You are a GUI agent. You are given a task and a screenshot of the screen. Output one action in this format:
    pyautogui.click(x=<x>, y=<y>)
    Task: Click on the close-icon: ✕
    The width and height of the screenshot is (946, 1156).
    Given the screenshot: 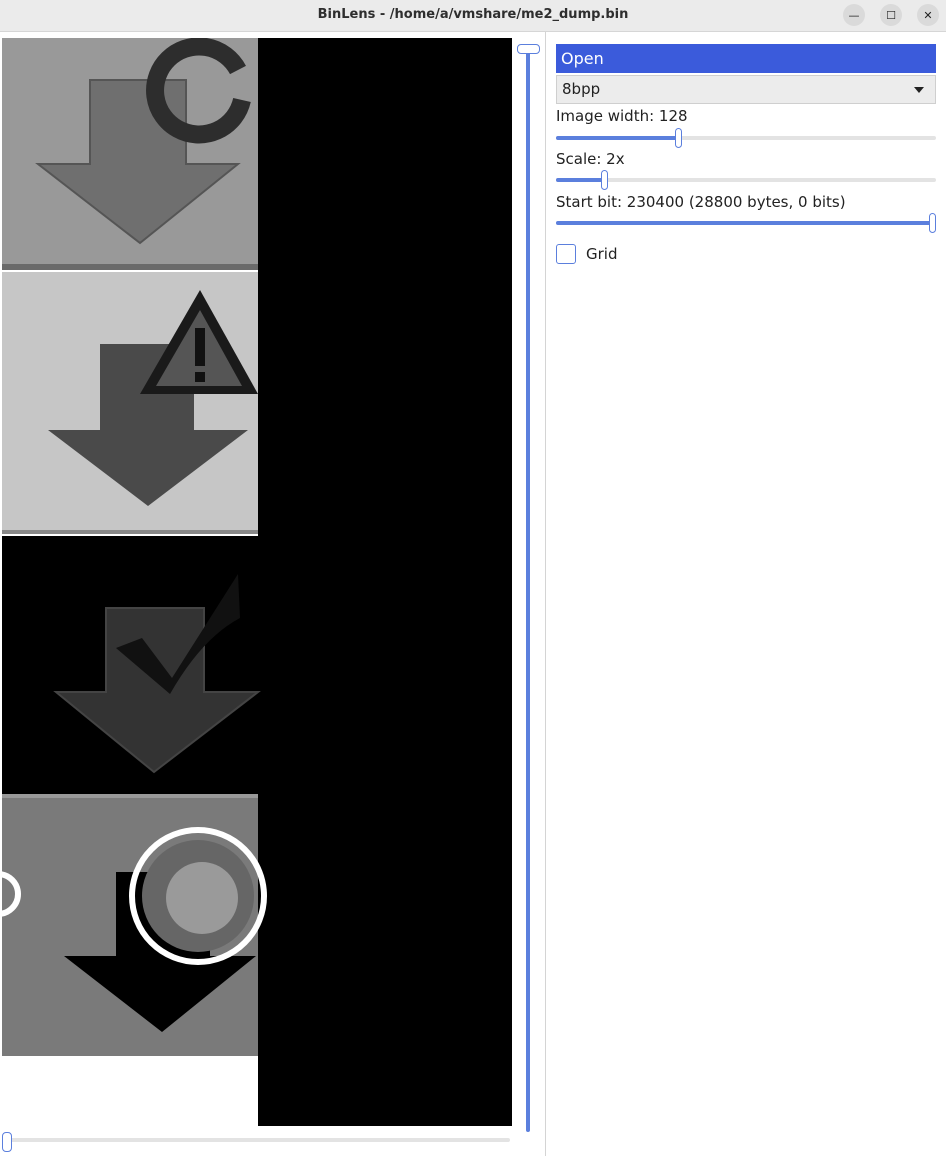 What is the action you would take?
    pyautogui.click(x=928, y=15)
    